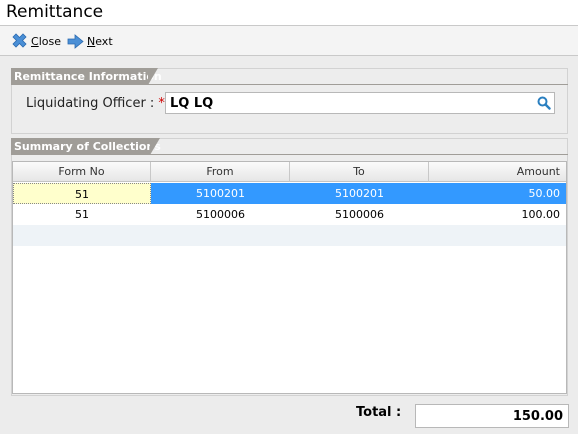 This screenshot has width=578, height=434. What do you see at coordinates (220, 193) in the screenshot?
I see `cell-from: 5100201` at bounding box center [220, 193].